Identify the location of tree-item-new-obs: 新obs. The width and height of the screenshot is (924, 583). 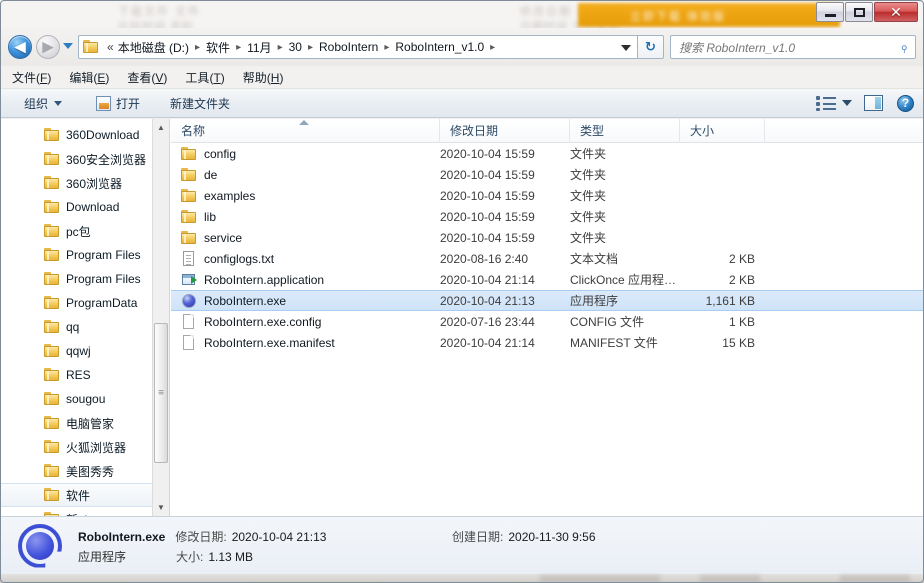
(84, 511).